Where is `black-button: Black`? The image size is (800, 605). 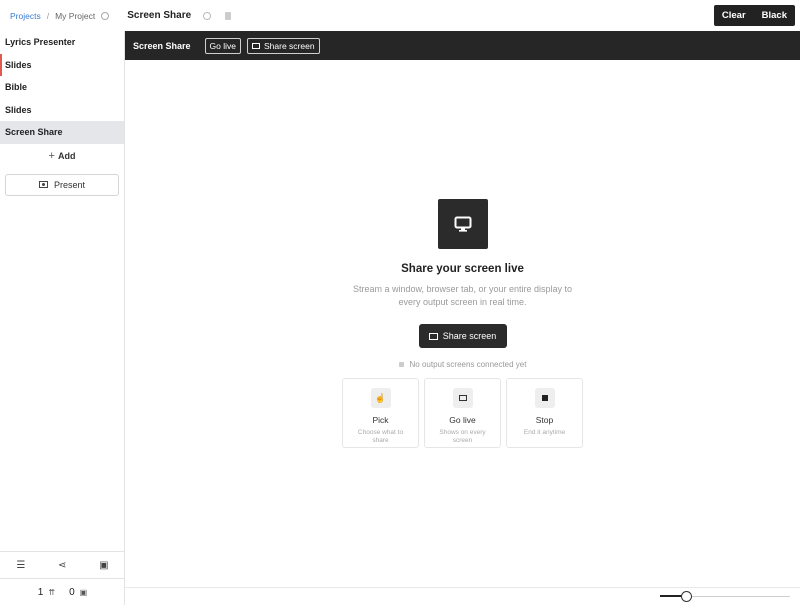
black-button: Black is located at coordinates (774, 15).